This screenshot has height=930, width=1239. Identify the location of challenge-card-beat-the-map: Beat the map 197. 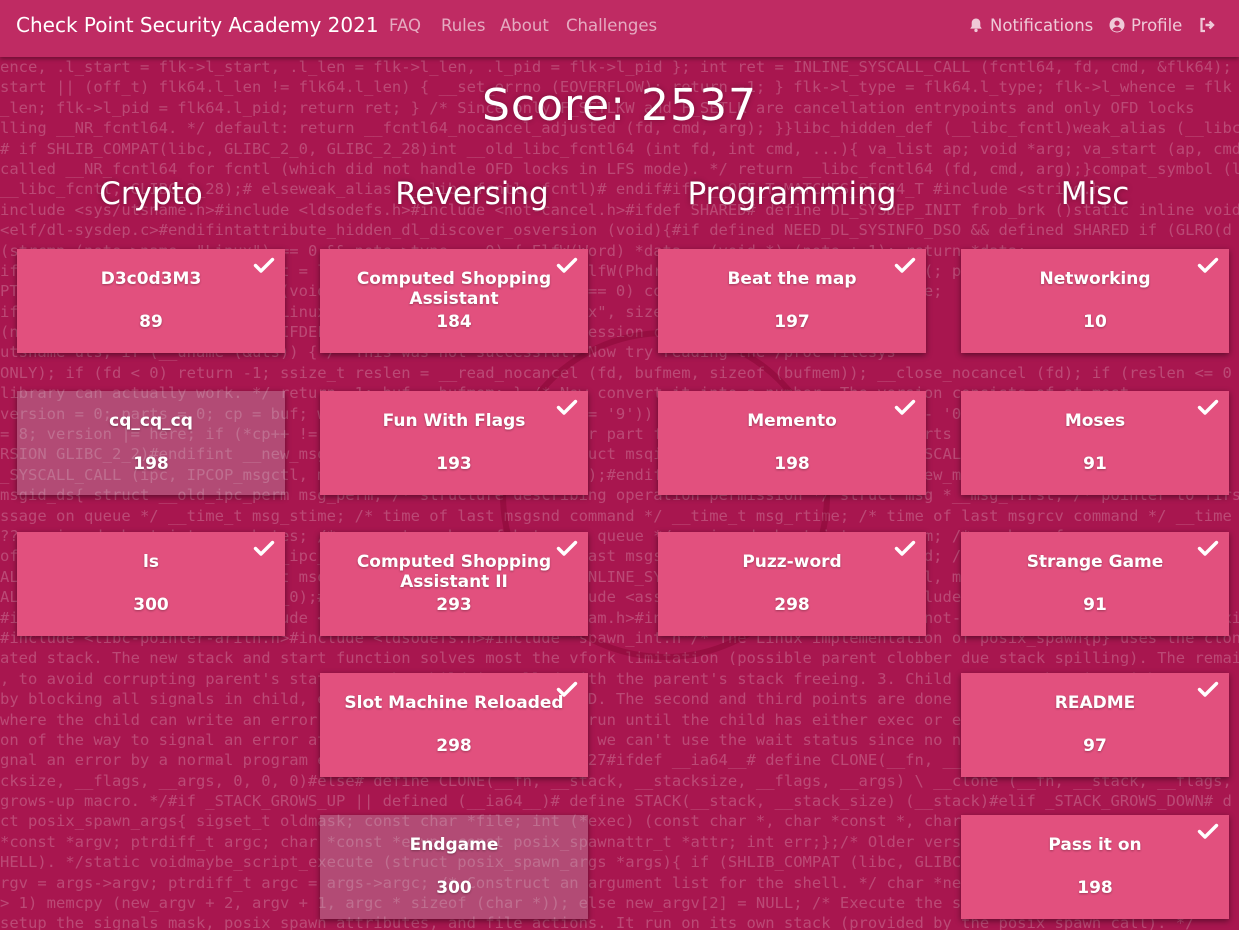
(792, 301).